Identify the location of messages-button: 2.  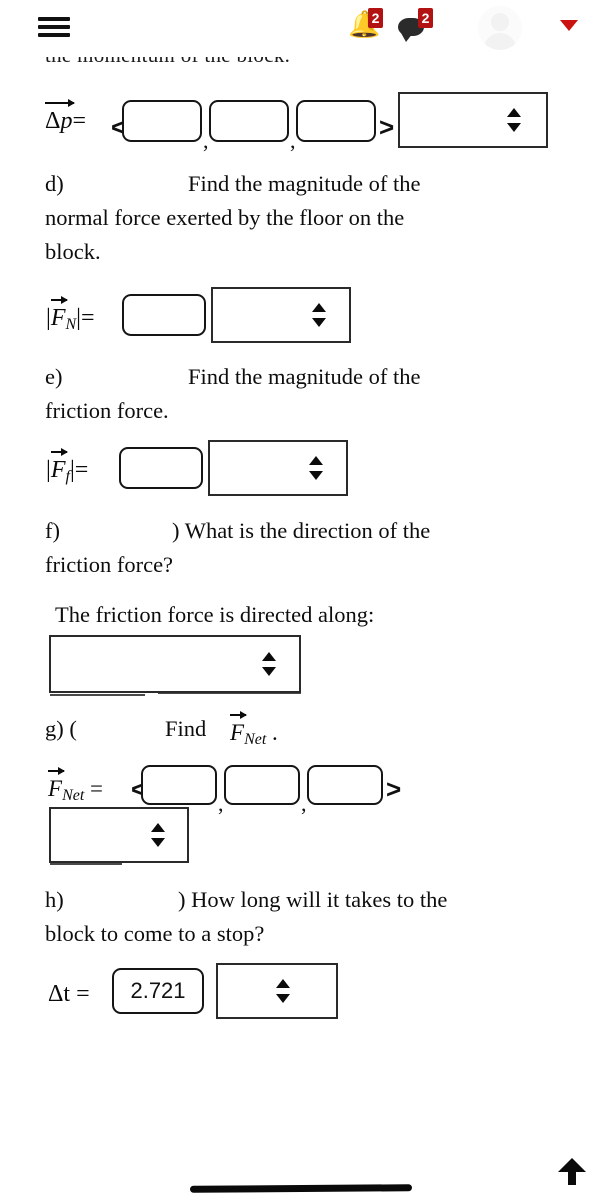
(421, 27).